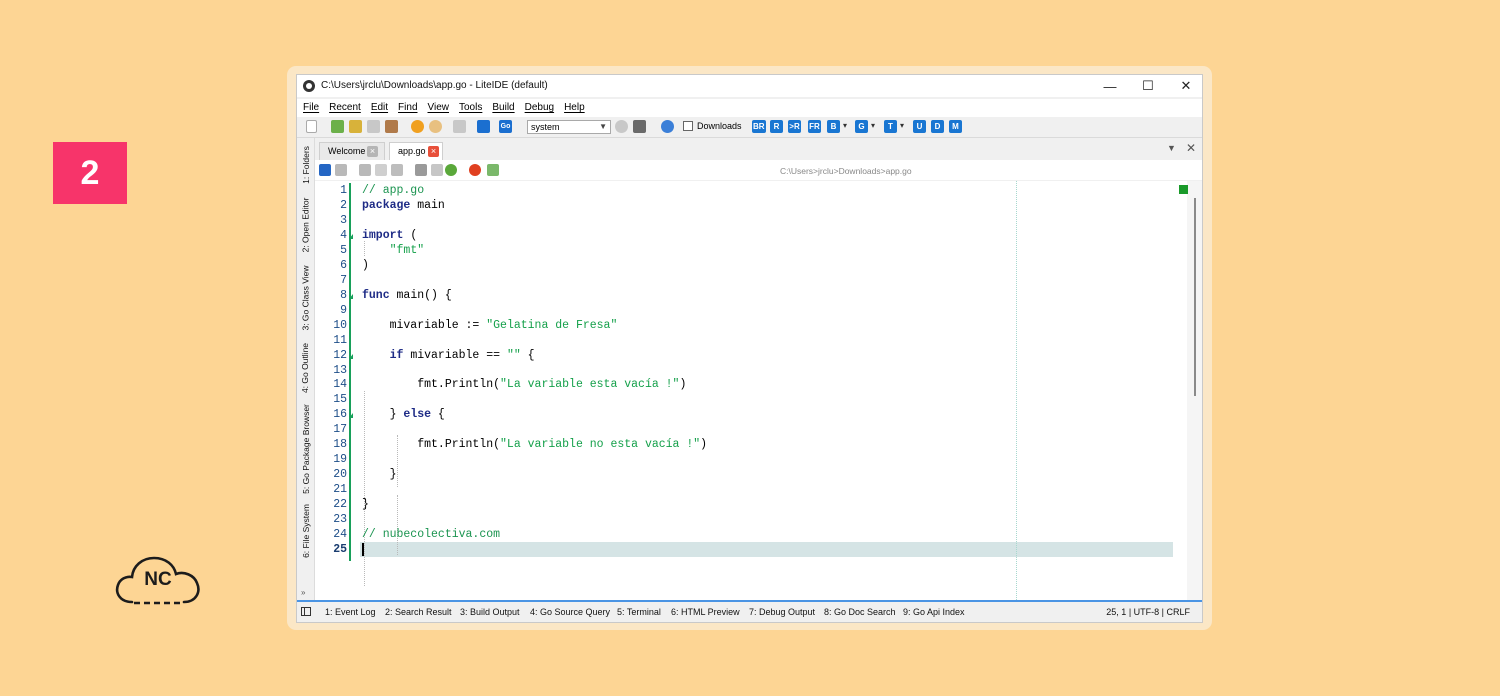  What do you see at coordinates (439, 108) in the screenshot?
I see `menu-view: View` at bounding box center [439, 108].